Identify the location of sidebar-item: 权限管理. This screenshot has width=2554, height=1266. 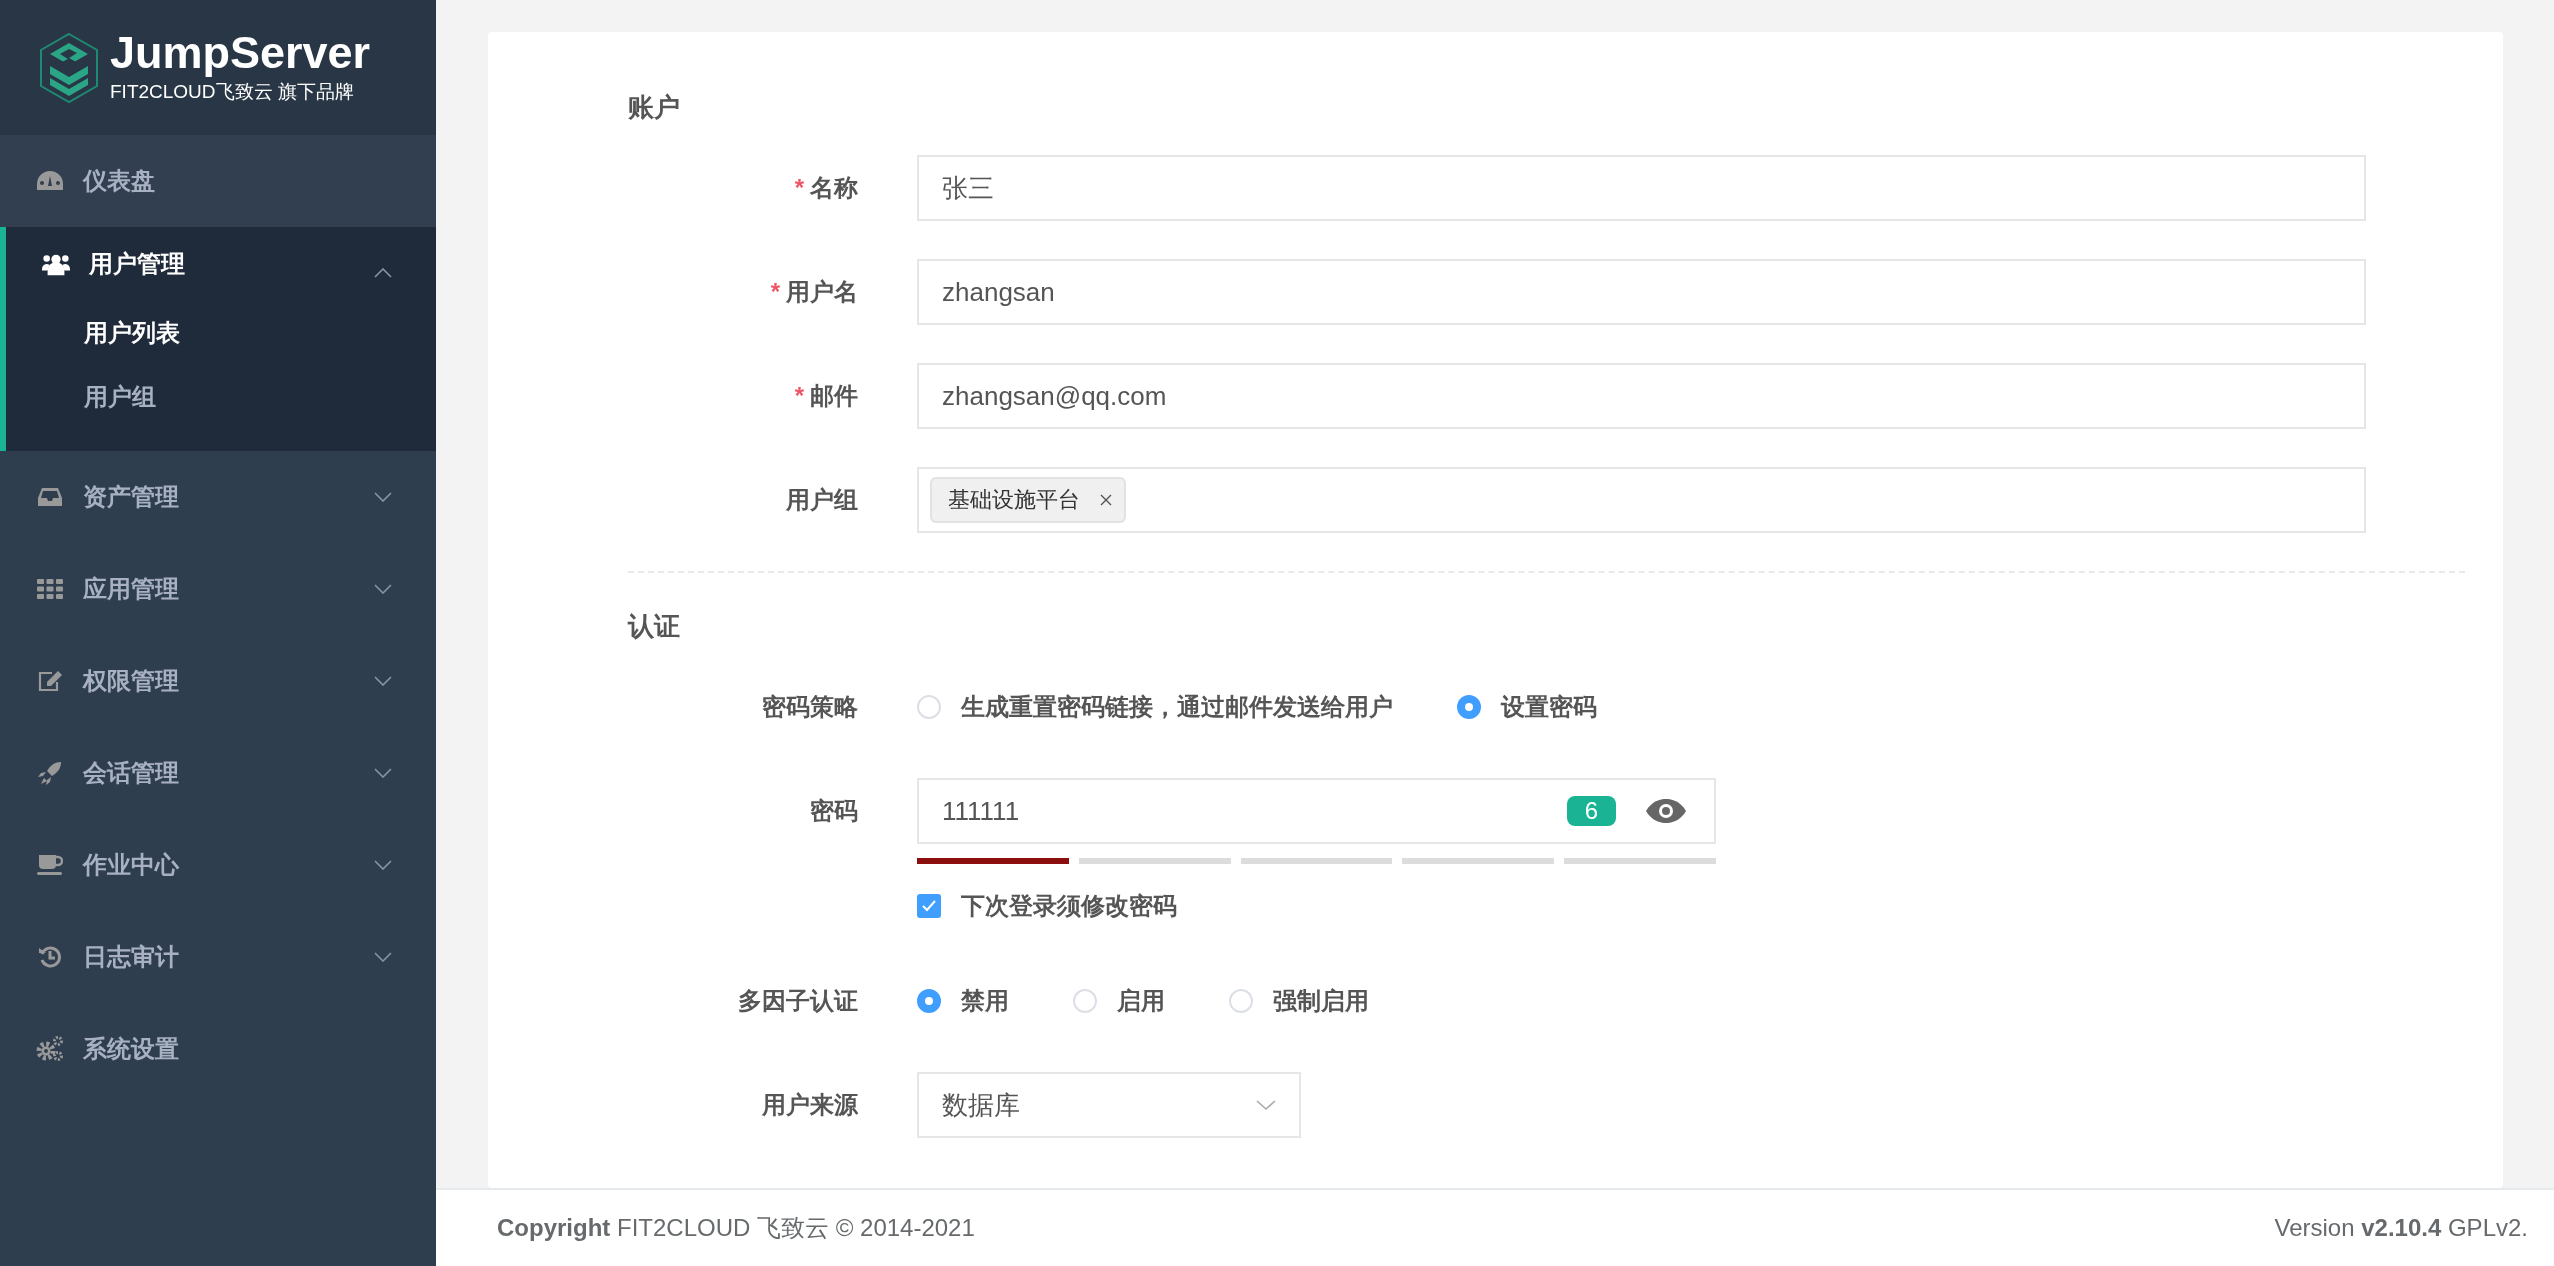
(218, 681).